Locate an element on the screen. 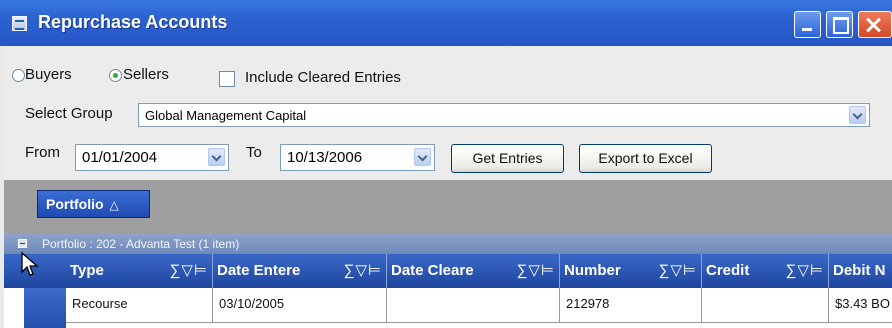 Image resolution: width=892 pixels, height=328 pixels. mouse-cursor-icon is located at coordinates (30, 264).